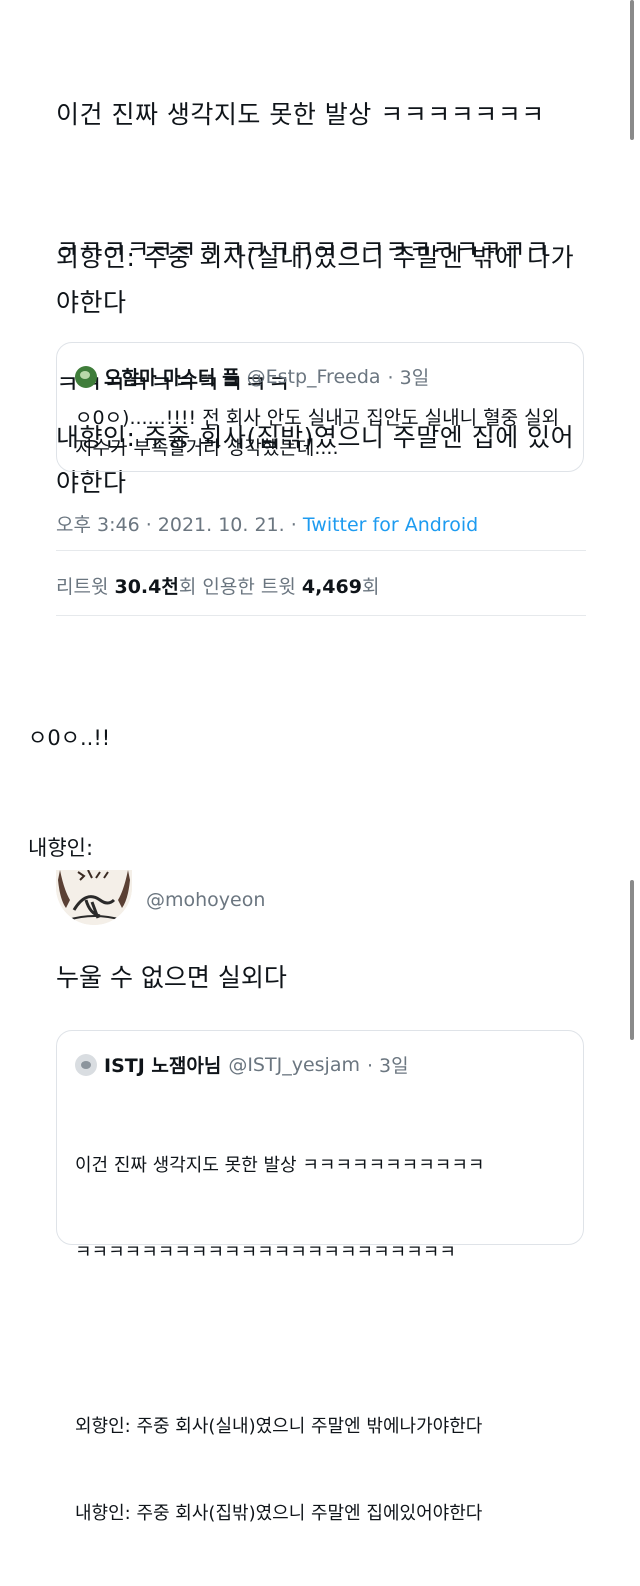  Describe the element at coordinates (332, 587) in the screenshot. I see `quote-count: 4,469` at that location.